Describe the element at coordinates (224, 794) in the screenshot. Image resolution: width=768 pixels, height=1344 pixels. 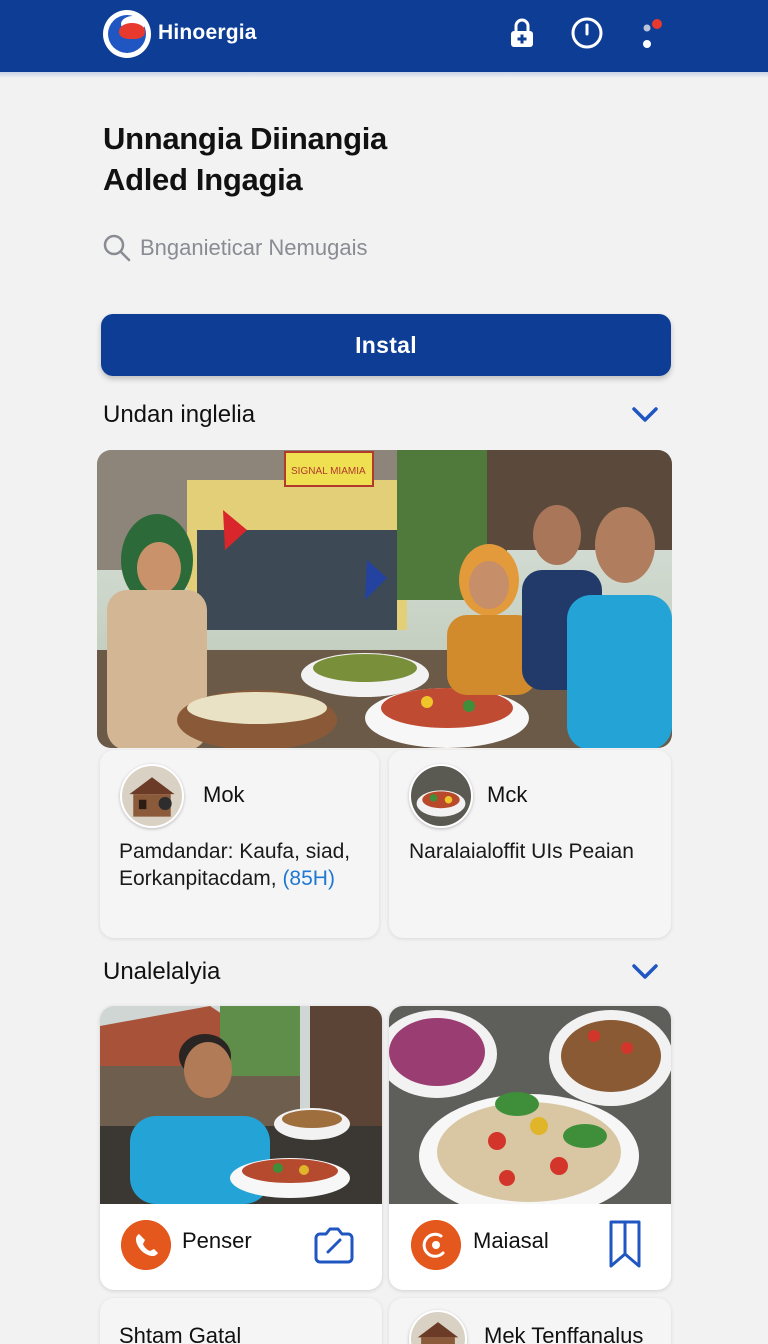
I see `card-title: Mok` at that location.